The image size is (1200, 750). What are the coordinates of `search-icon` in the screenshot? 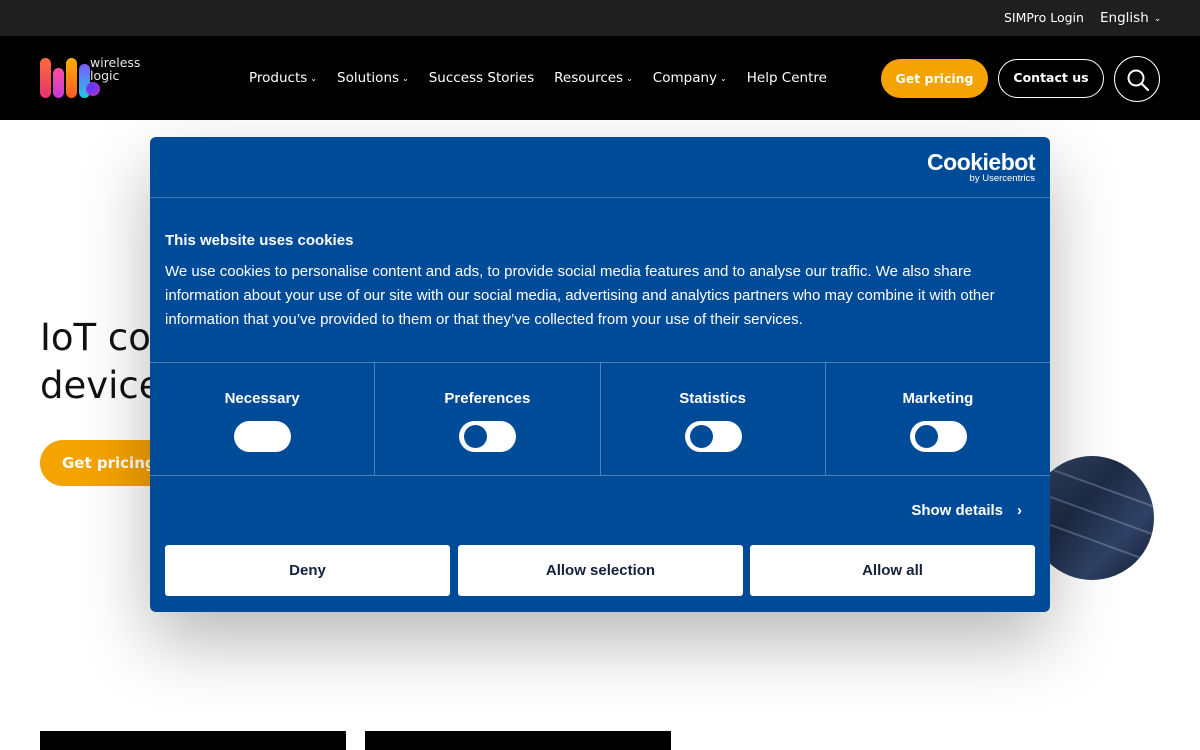 It's located at (1138, 80).